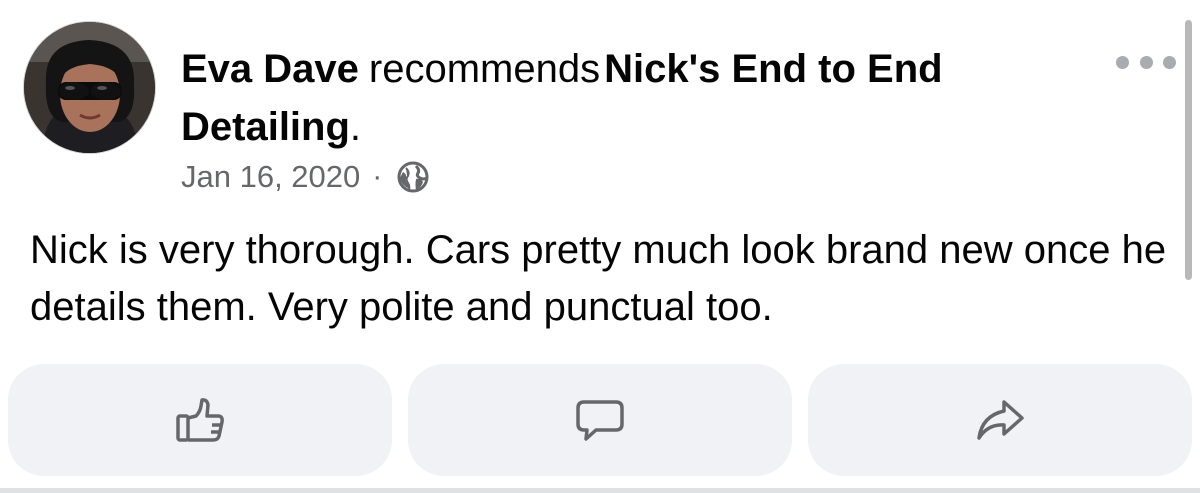 Image resolution: width=1200 pixels, height=493 pixels. I want to click on post-meta: Jan 16, 2020 ·, so click(305, 177).